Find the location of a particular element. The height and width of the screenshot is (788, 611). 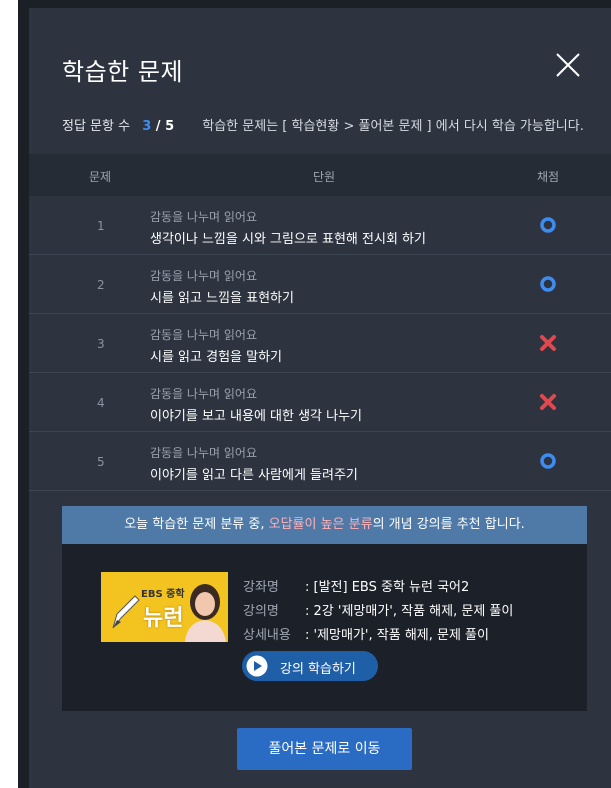

go-to-solved-button: 풀어본 문제로 이동 is located at coordinates (324, 749).